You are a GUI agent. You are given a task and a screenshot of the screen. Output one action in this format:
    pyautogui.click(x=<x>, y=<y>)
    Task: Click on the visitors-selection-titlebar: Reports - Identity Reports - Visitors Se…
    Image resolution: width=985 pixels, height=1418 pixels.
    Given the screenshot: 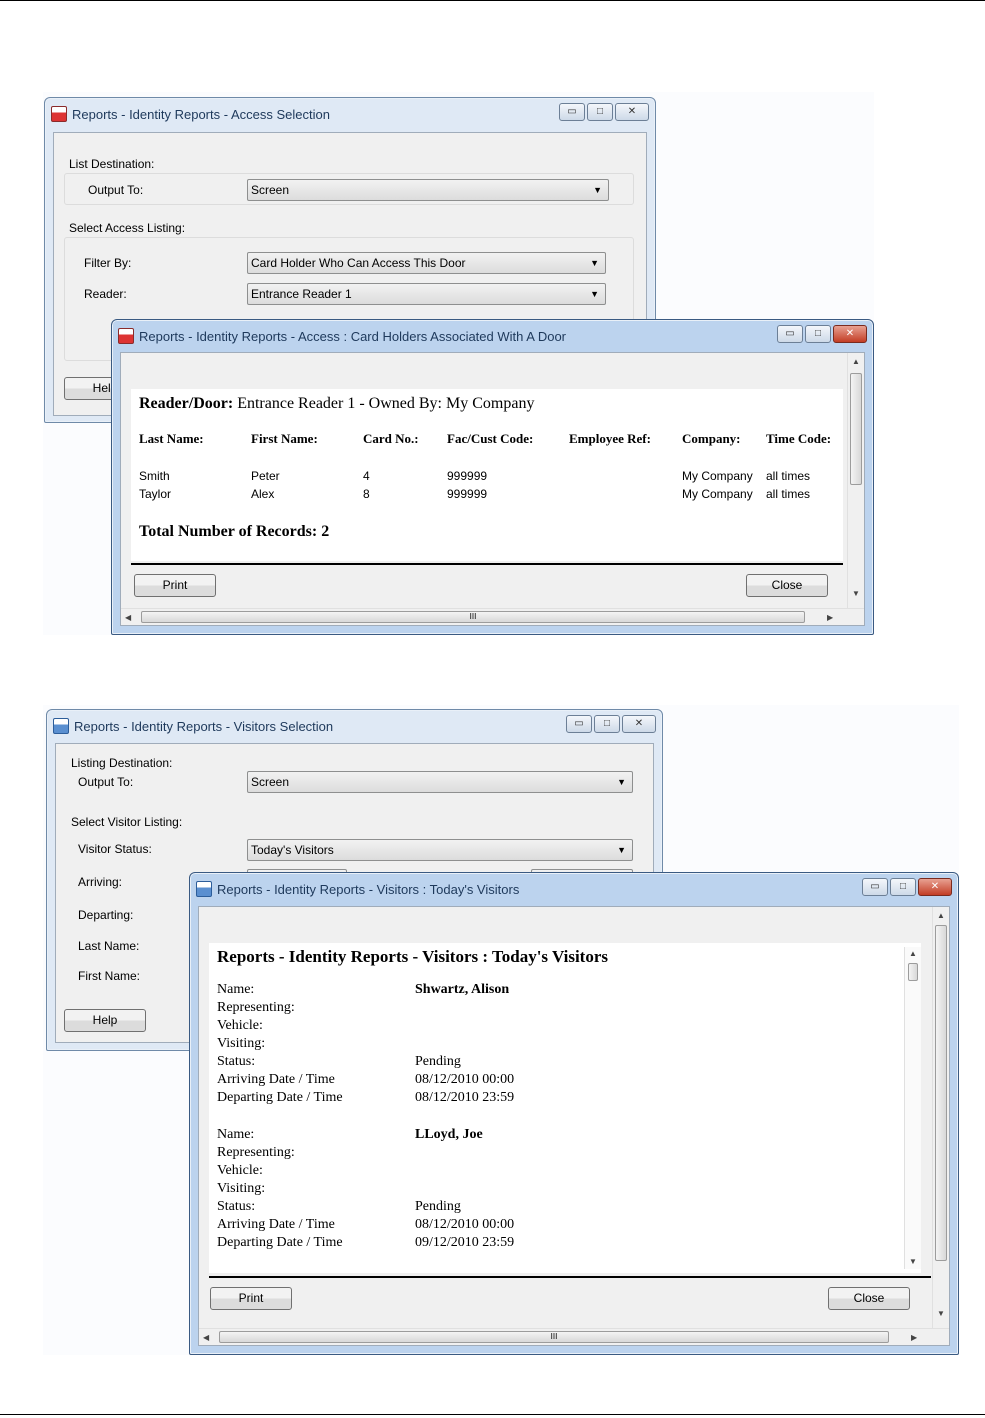 What is the action you would take?
    pyautogui.click(x=354, y=726)
    